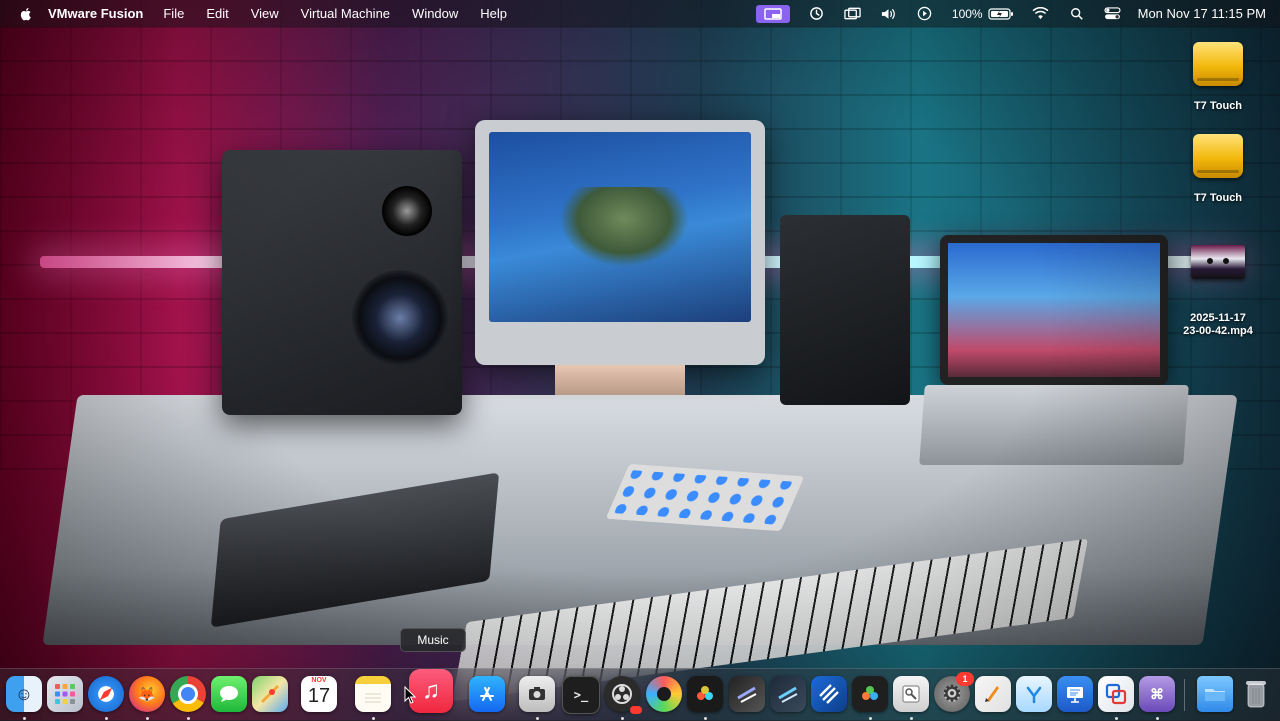 This screenshot has height=721, width=1280. I want to click on dock-app-maps, so click(270, 694).